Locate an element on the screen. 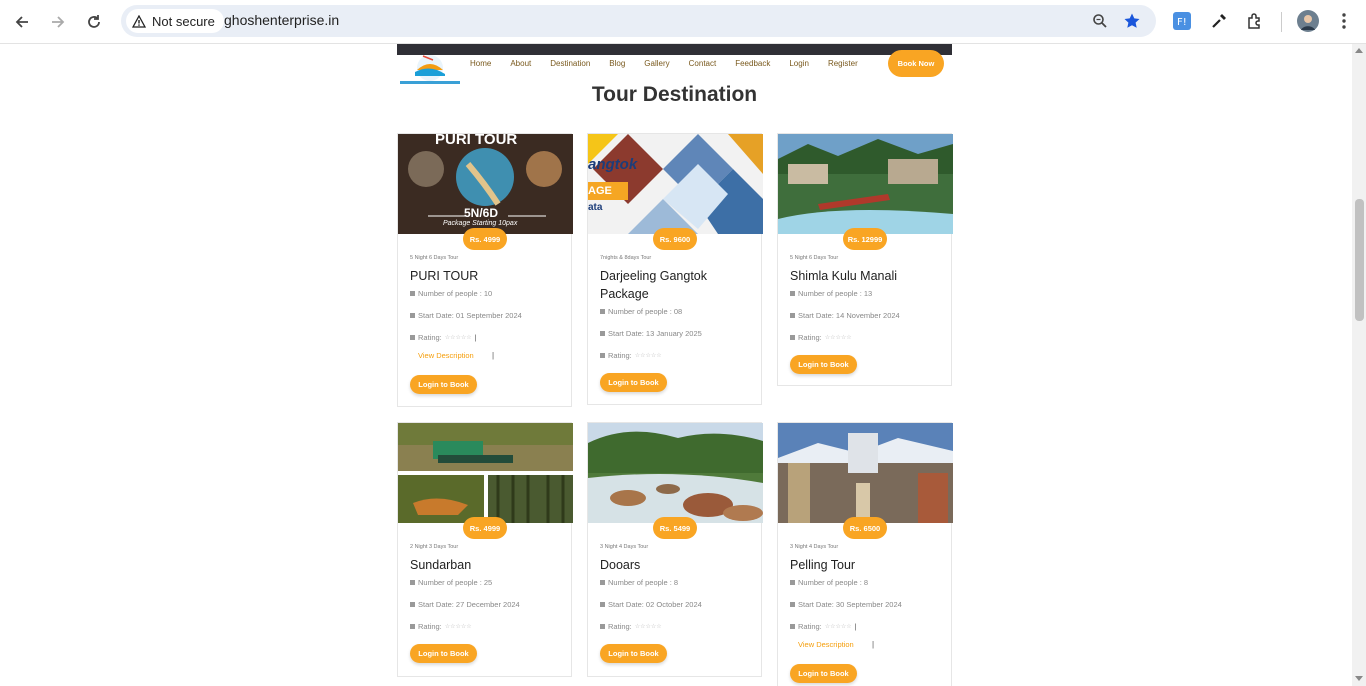  tour-duration: 7nights & 8days Tour is located at coordinates (626, 258).